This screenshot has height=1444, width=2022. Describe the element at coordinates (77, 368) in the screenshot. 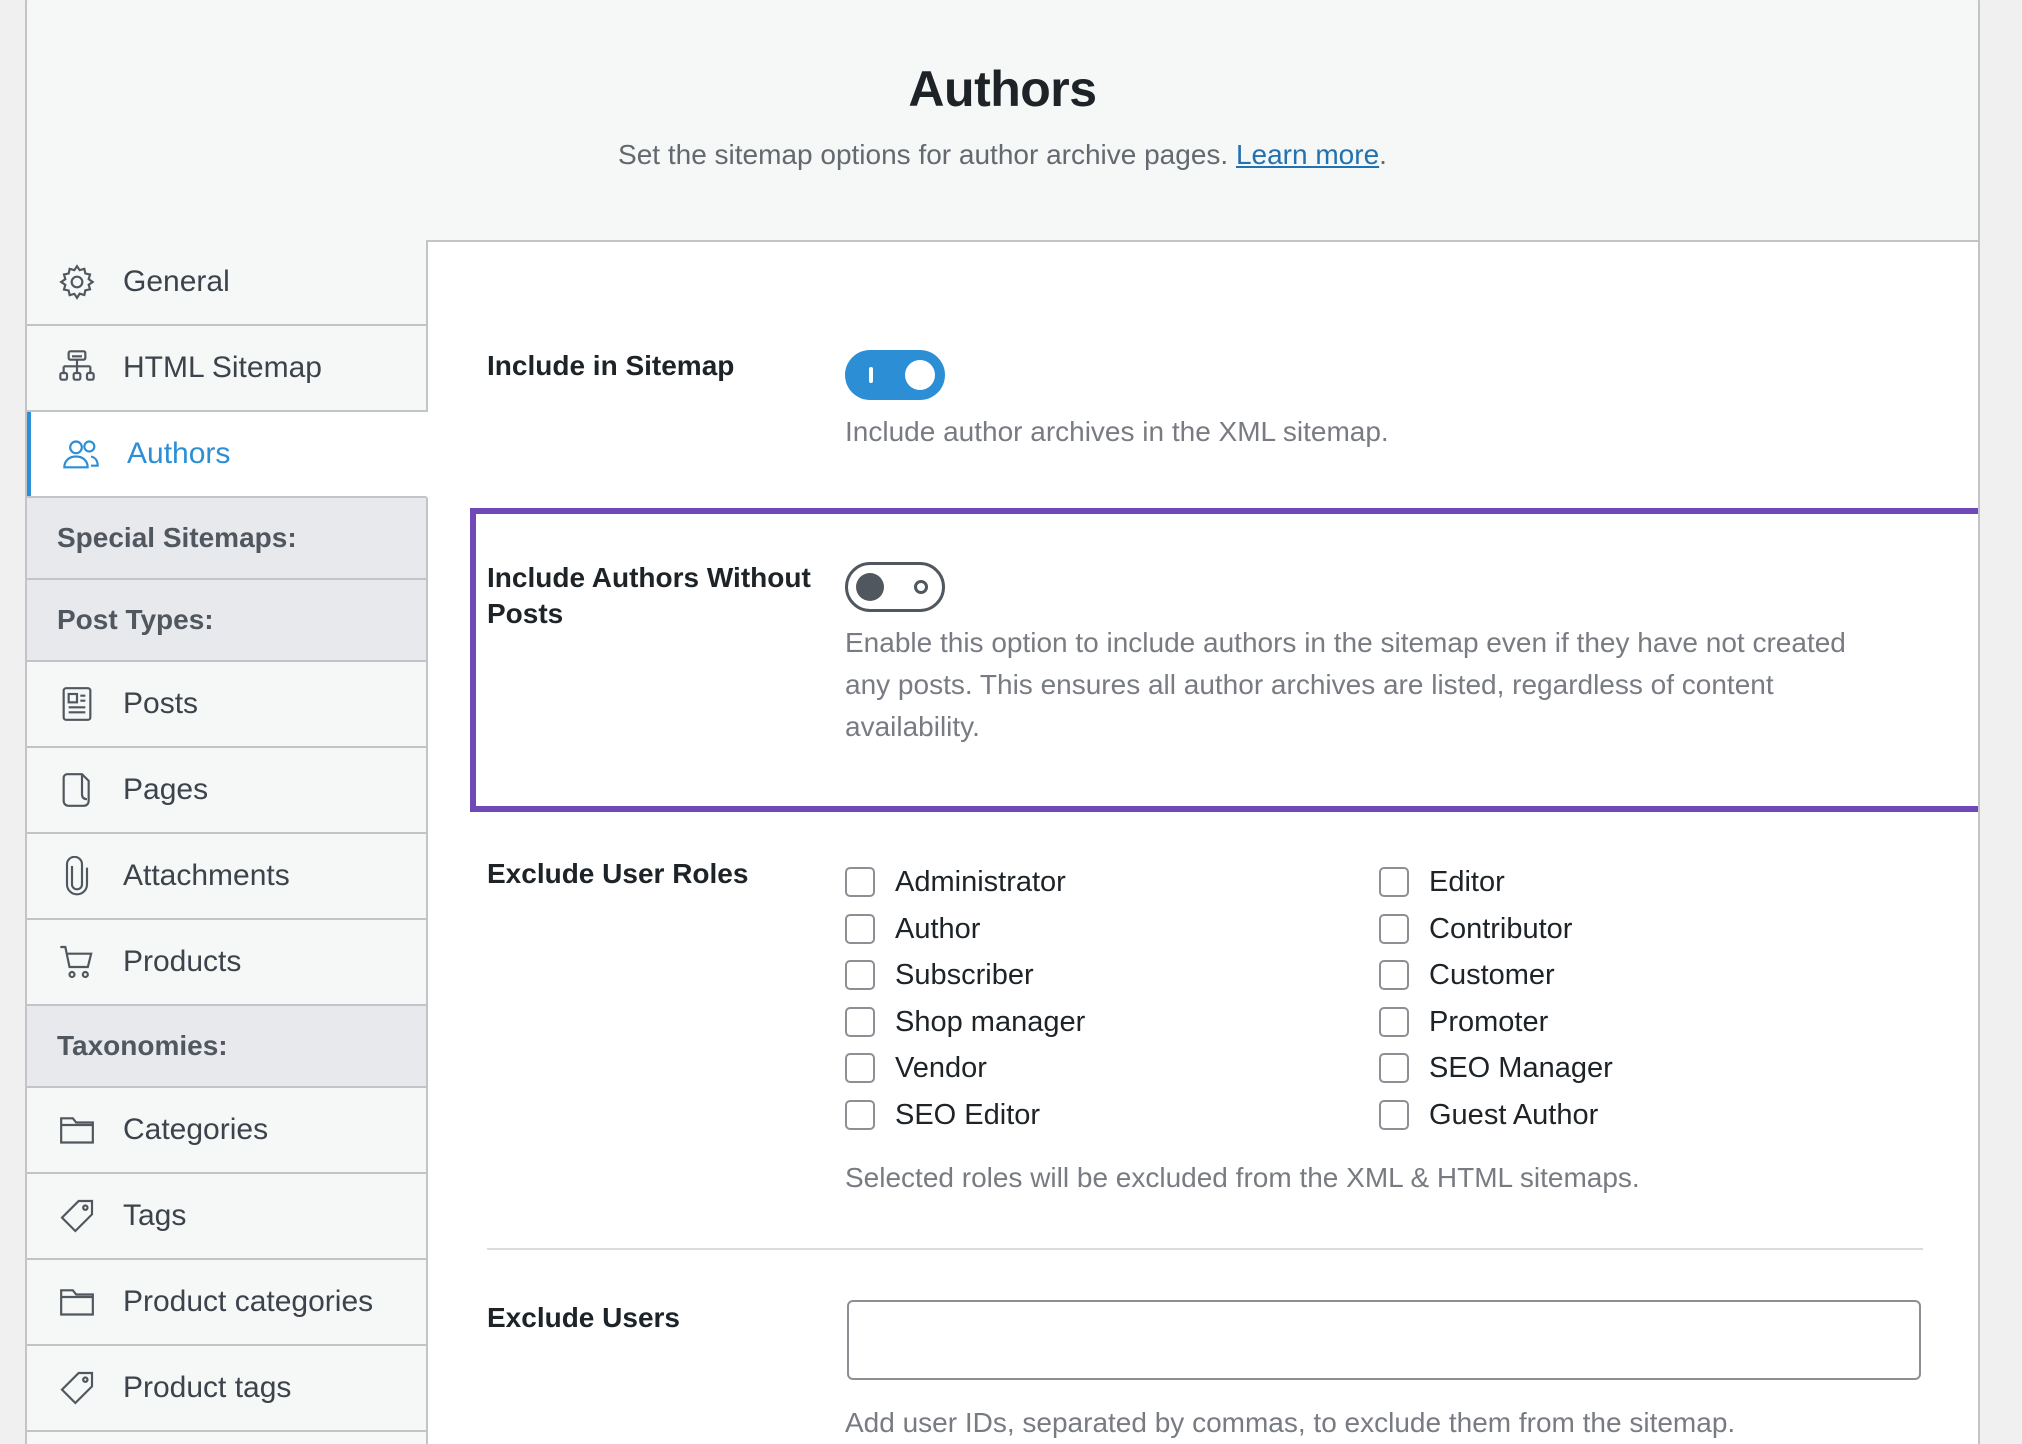

I see `sitemap-icon` at that location.